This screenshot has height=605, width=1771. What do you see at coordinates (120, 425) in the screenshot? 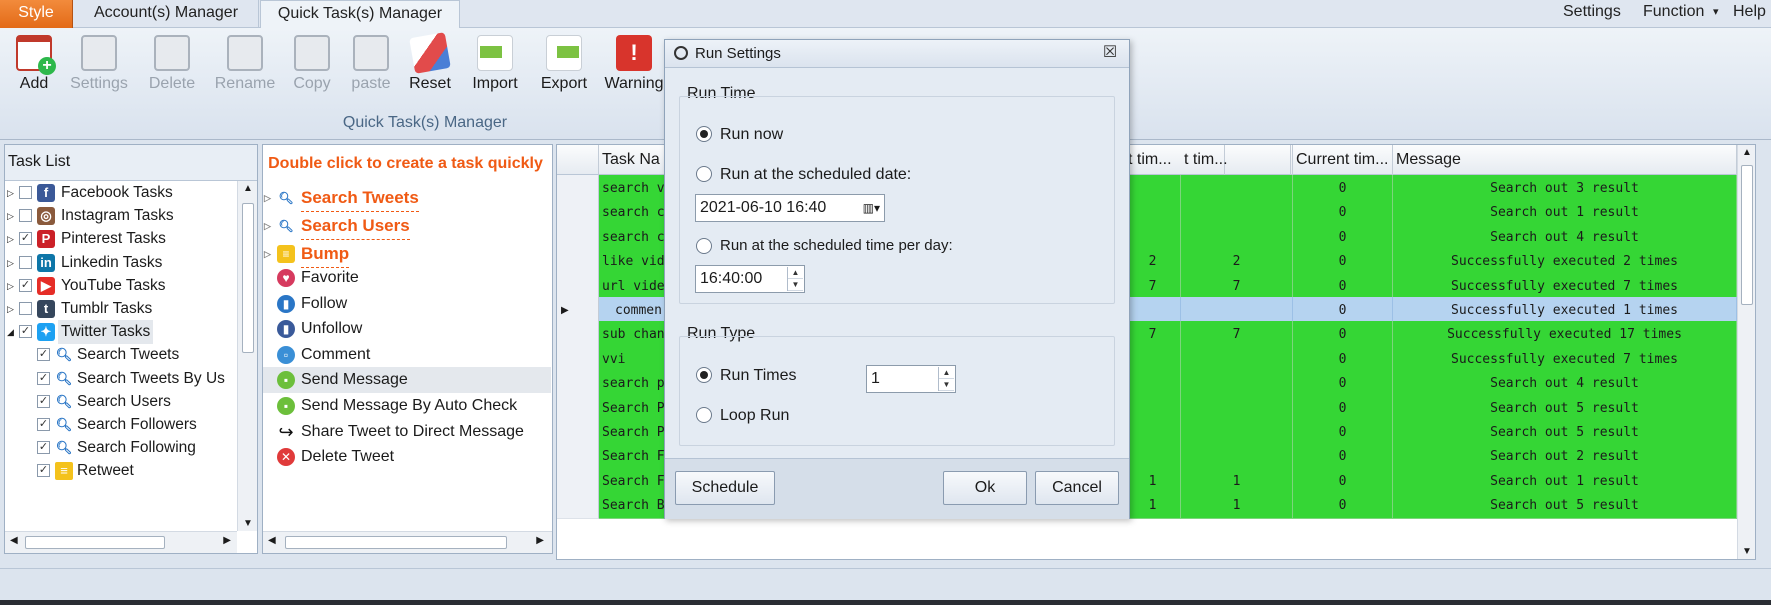
I see `task-subitem: ✓ 🔍︎ Search Followers` at bounding box center [120, 425].